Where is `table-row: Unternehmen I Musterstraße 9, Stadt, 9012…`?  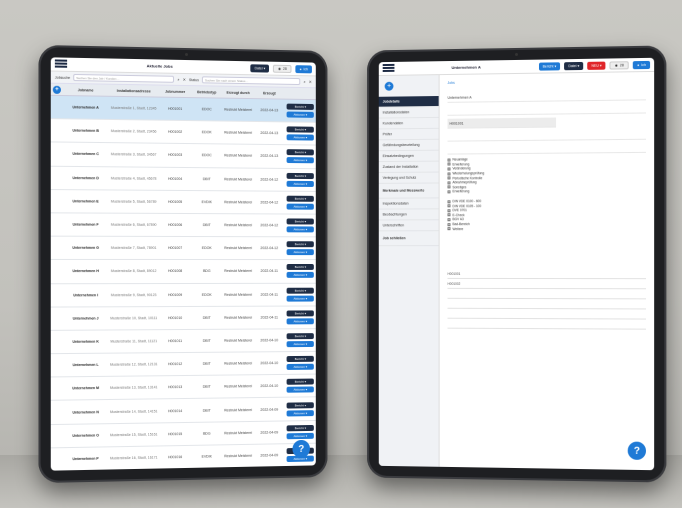 table-row: Unternehmen I Musterstraße 9, Stadt, 9012… is located at coordinates (183, 295).